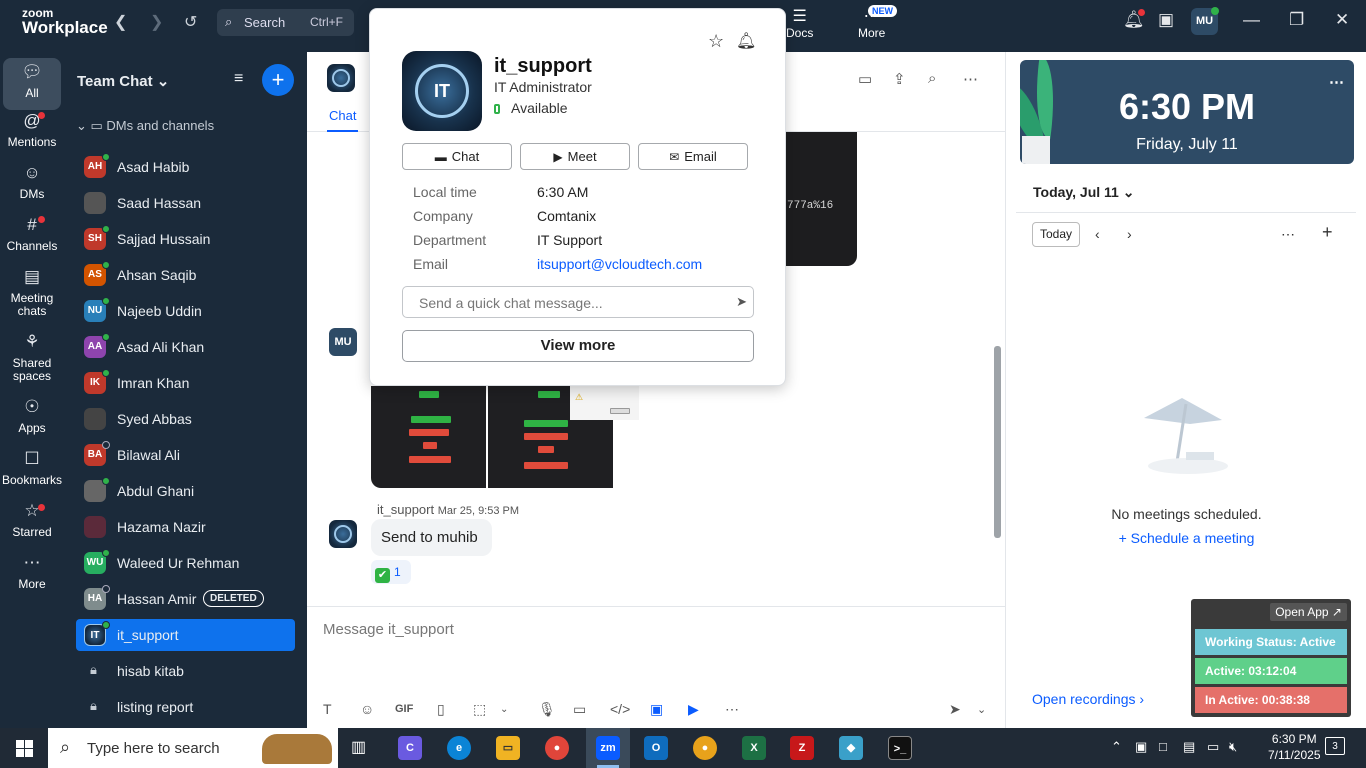 Image resolution: width=1366 pixels, height=768 pixels. What do you see at coordinates (1163, 746) in the screenshot?
I see `display-tray-icon: □` at bounding box center [1163, 746].